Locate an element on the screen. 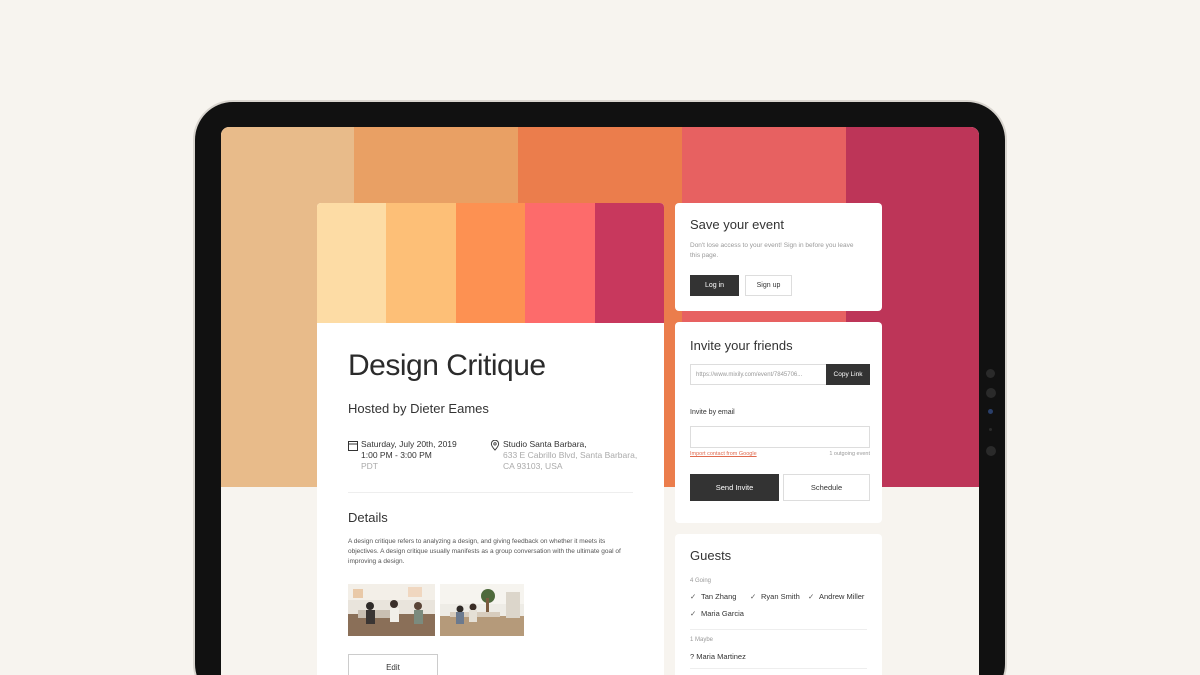 Image resolution: width=1200 pixels, height=675 pixels. event-address-line1: 633 E Cabrillo Blvd, Santa Barbara, is located at coordinates (570, 455).